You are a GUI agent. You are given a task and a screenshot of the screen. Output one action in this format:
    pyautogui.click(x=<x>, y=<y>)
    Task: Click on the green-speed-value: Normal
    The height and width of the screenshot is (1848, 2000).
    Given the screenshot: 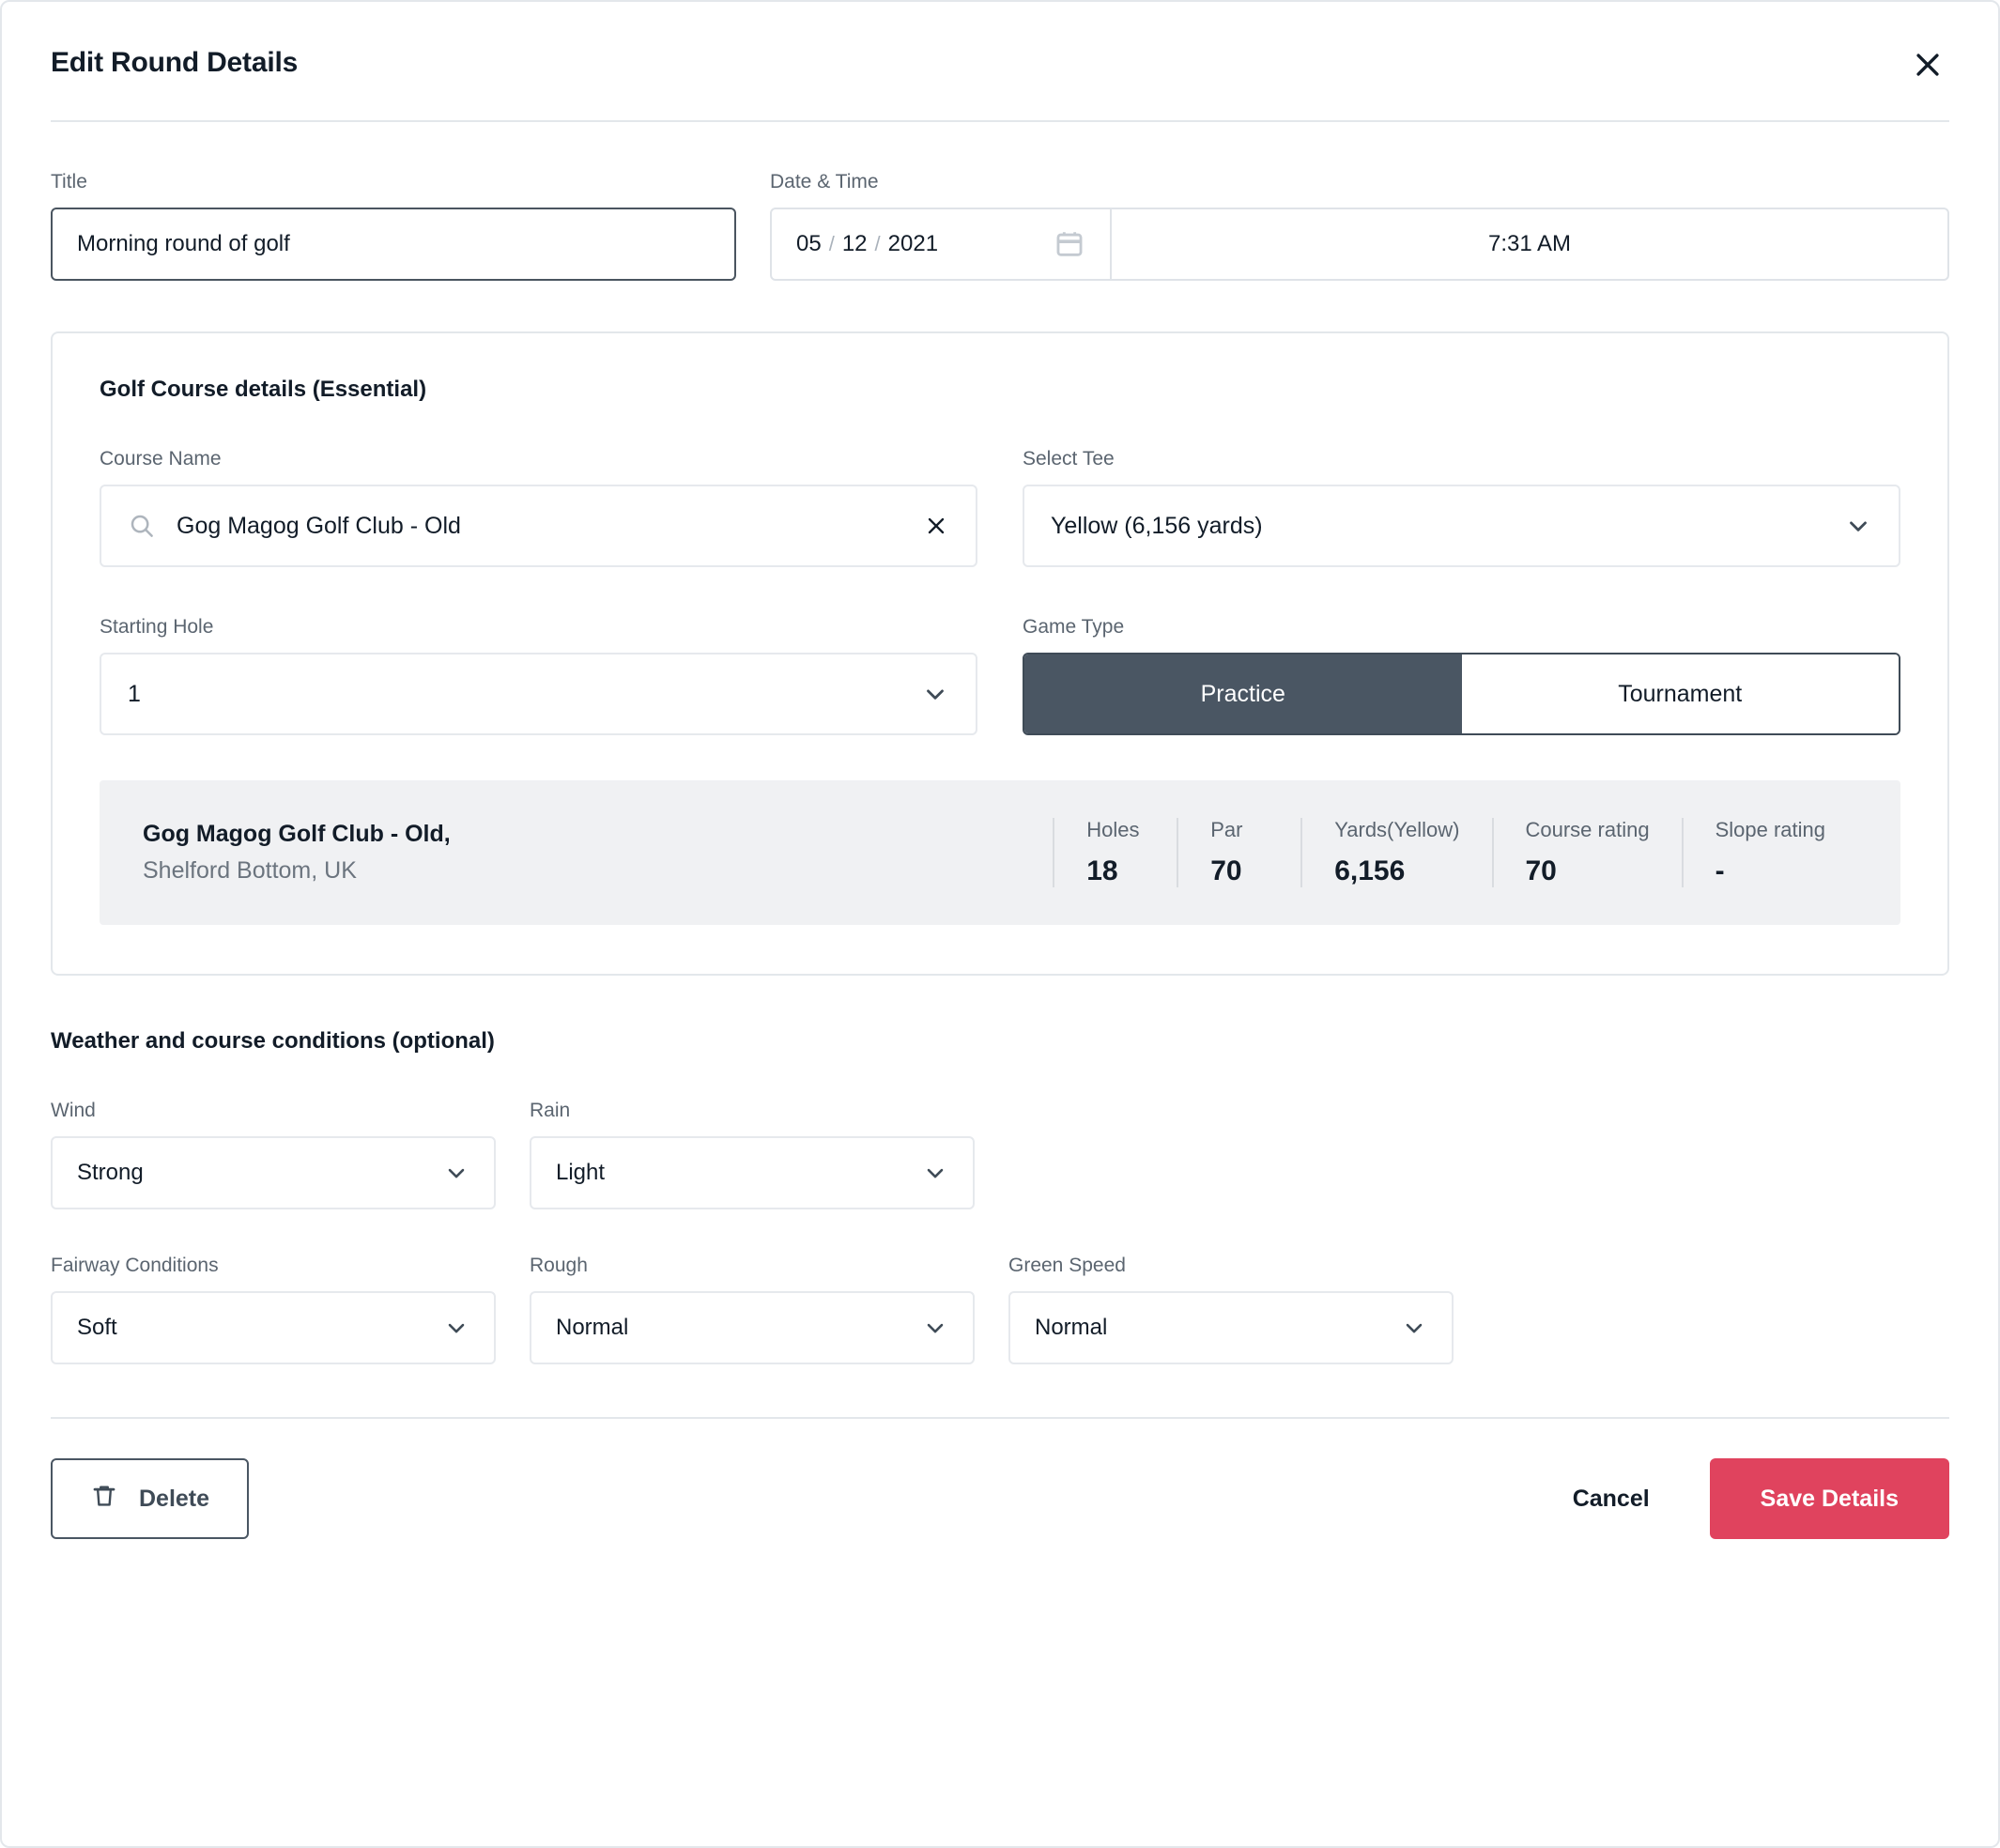 What is the action you would take?
    pyautogui.click(x=1071, y=1327)
    